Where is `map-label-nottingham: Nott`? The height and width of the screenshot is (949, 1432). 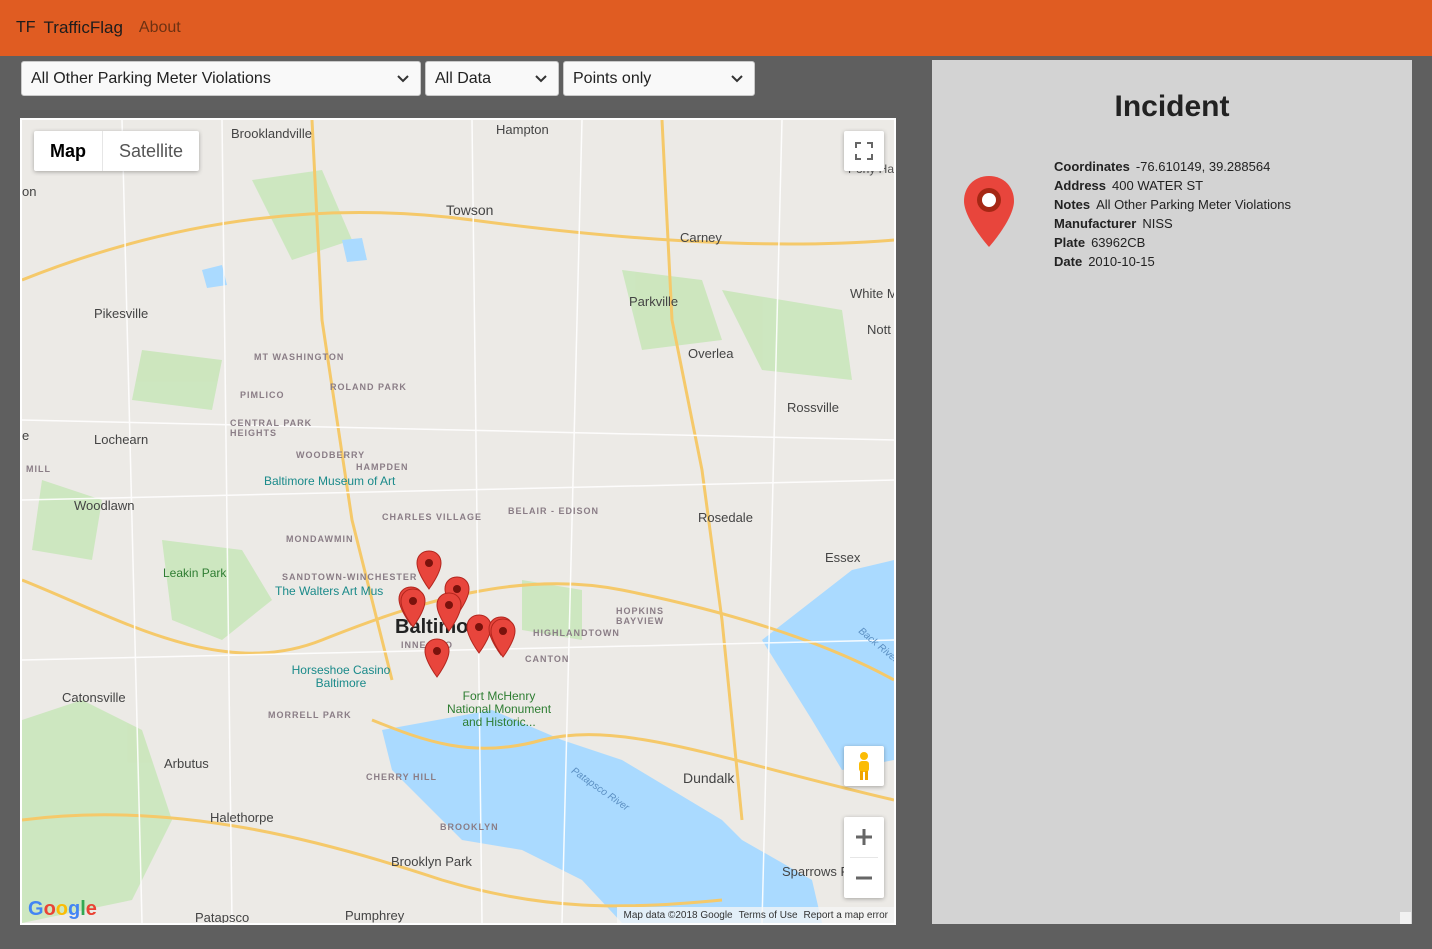 map-label-nottingham: Nott is located at coordinates (879, 329).